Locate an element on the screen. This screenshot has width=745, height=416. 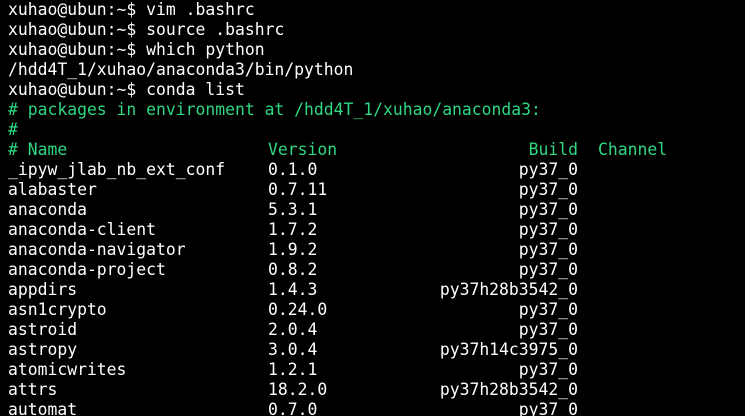
package-name: anaconda is located at coordinates (47, 209).